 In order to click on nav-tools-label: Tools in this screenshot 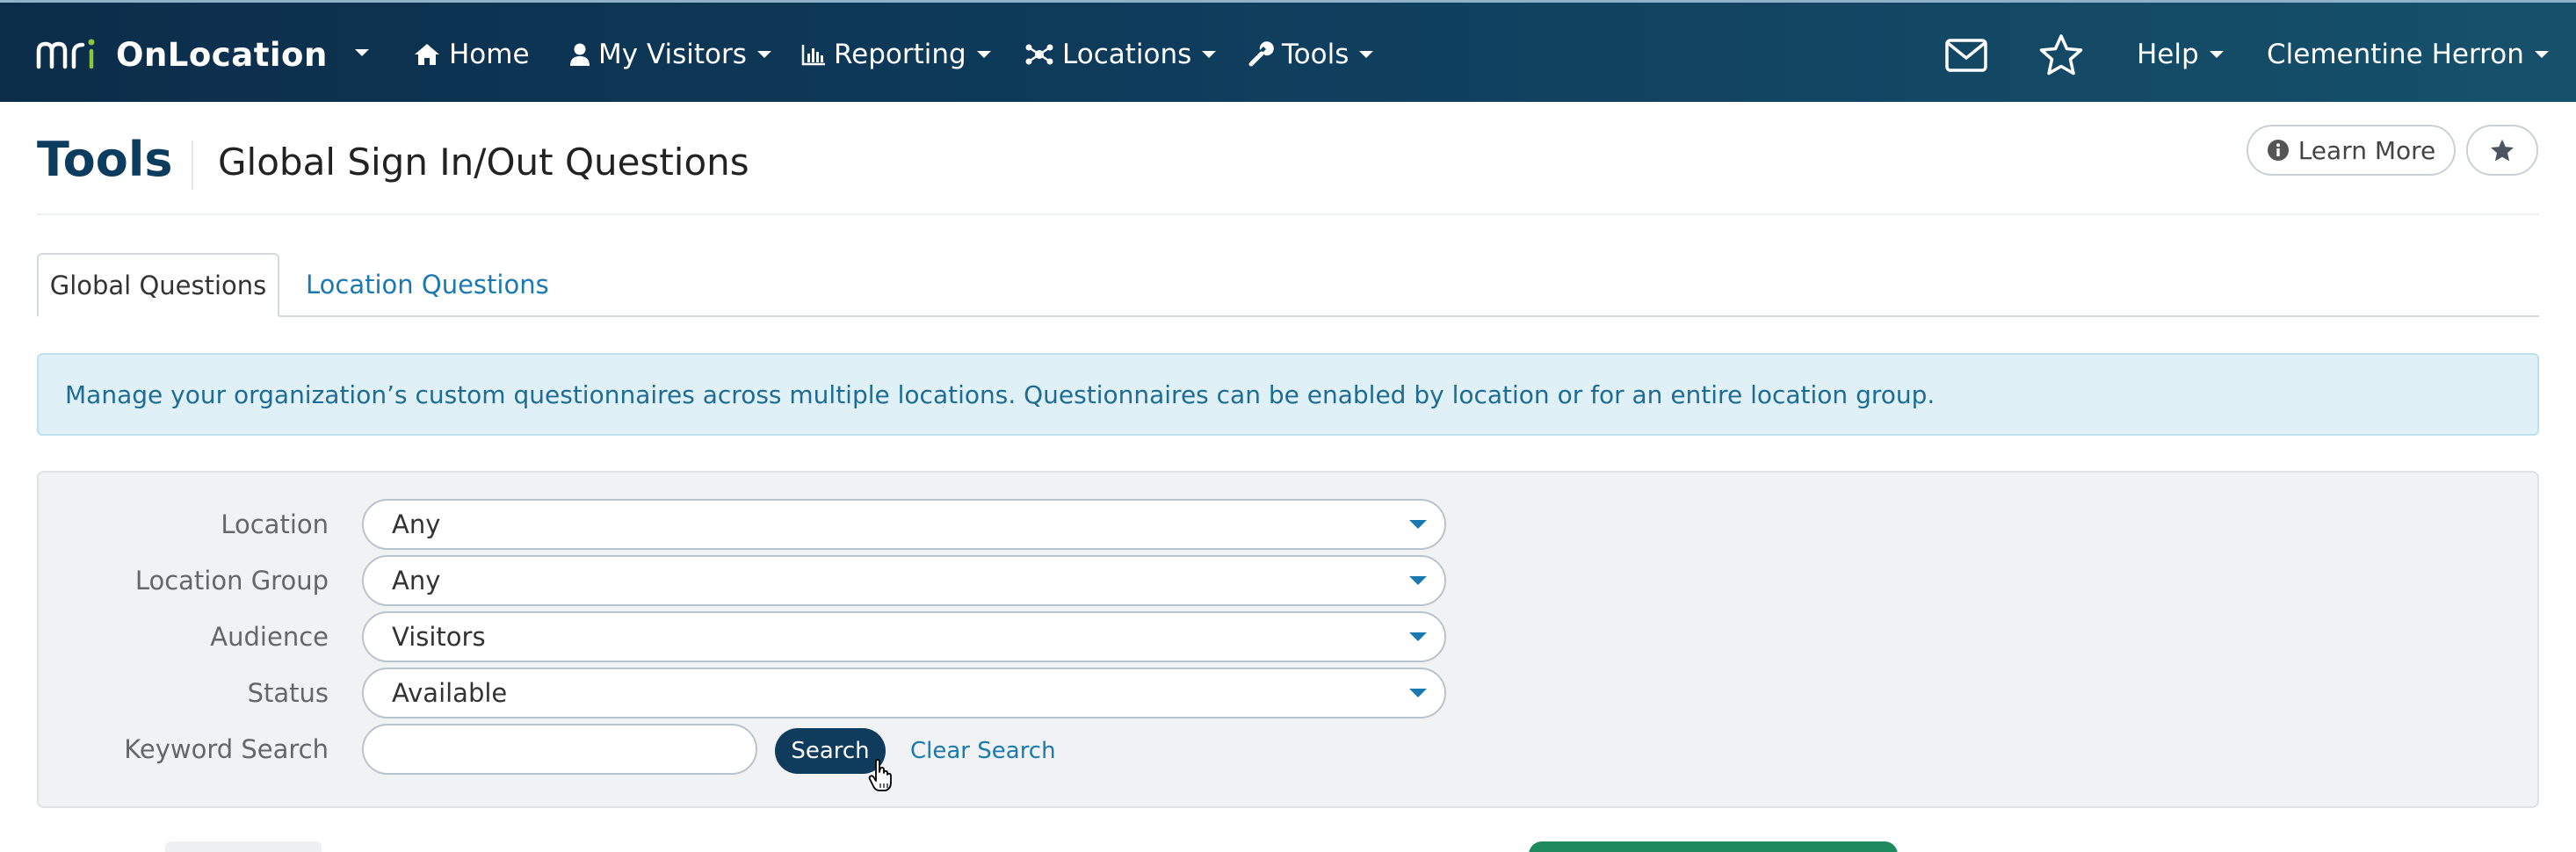, I will do `click(1316, 54)`.